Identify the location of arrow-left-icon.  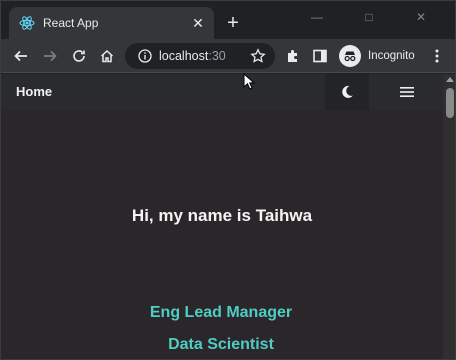
(20, 56).